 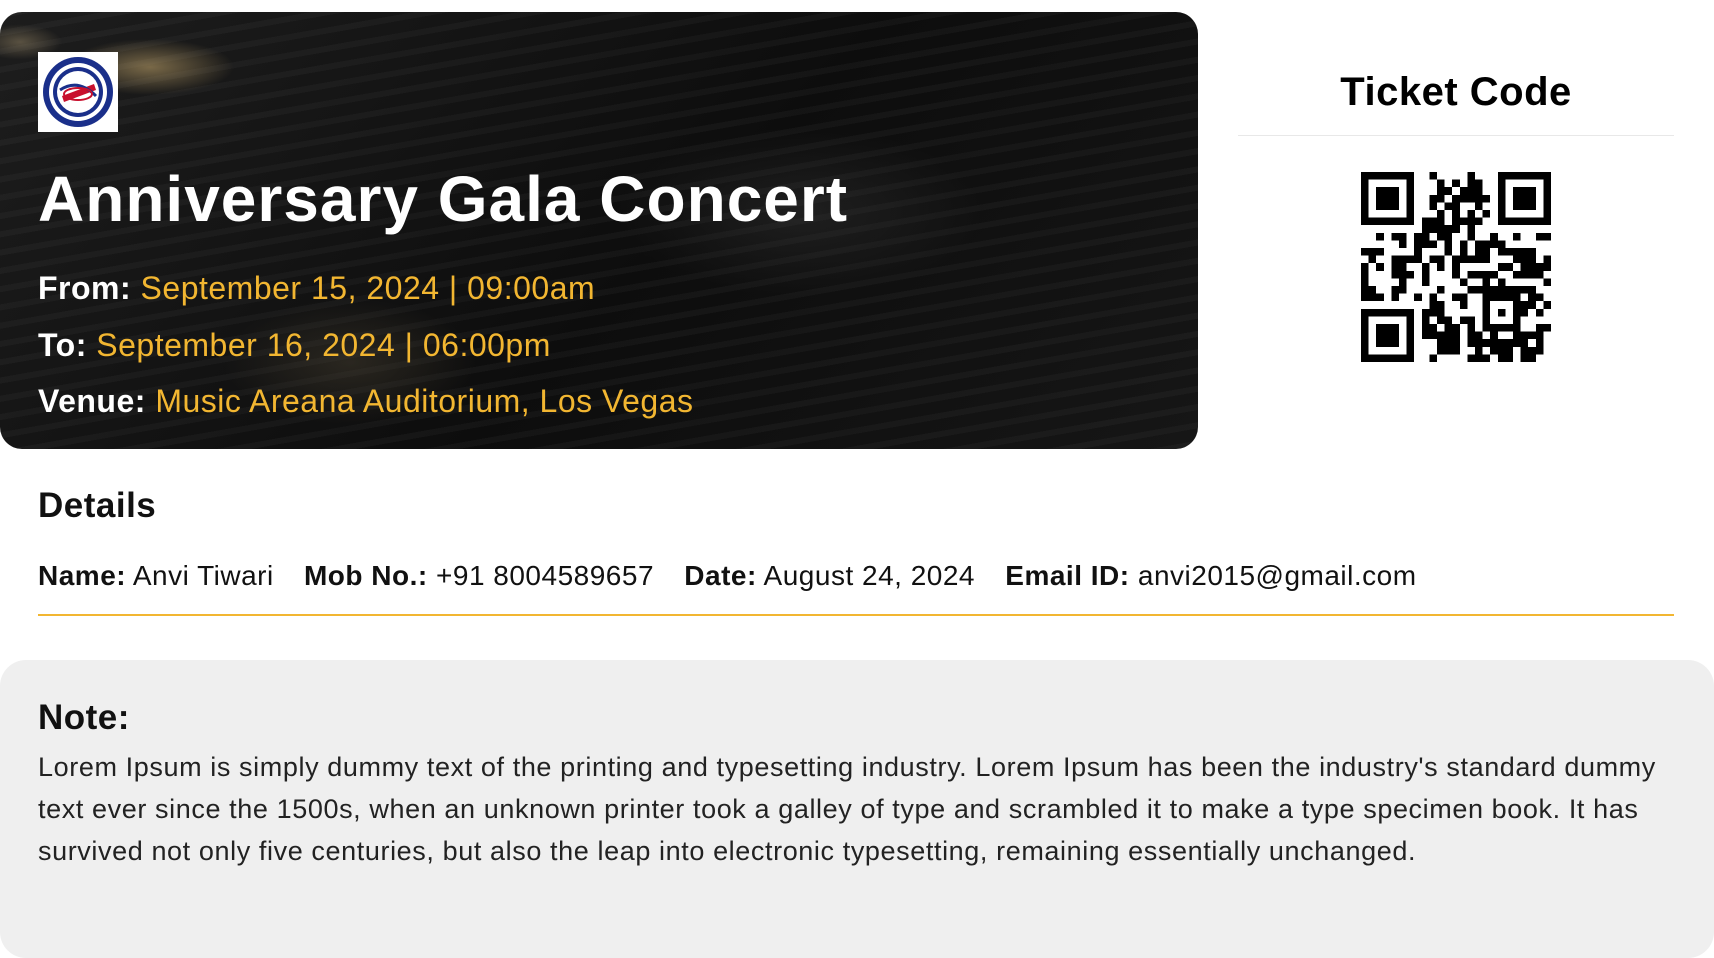 I want to click on detail-name: Name: Anvi Tiwari, so click(x=156, y=575).